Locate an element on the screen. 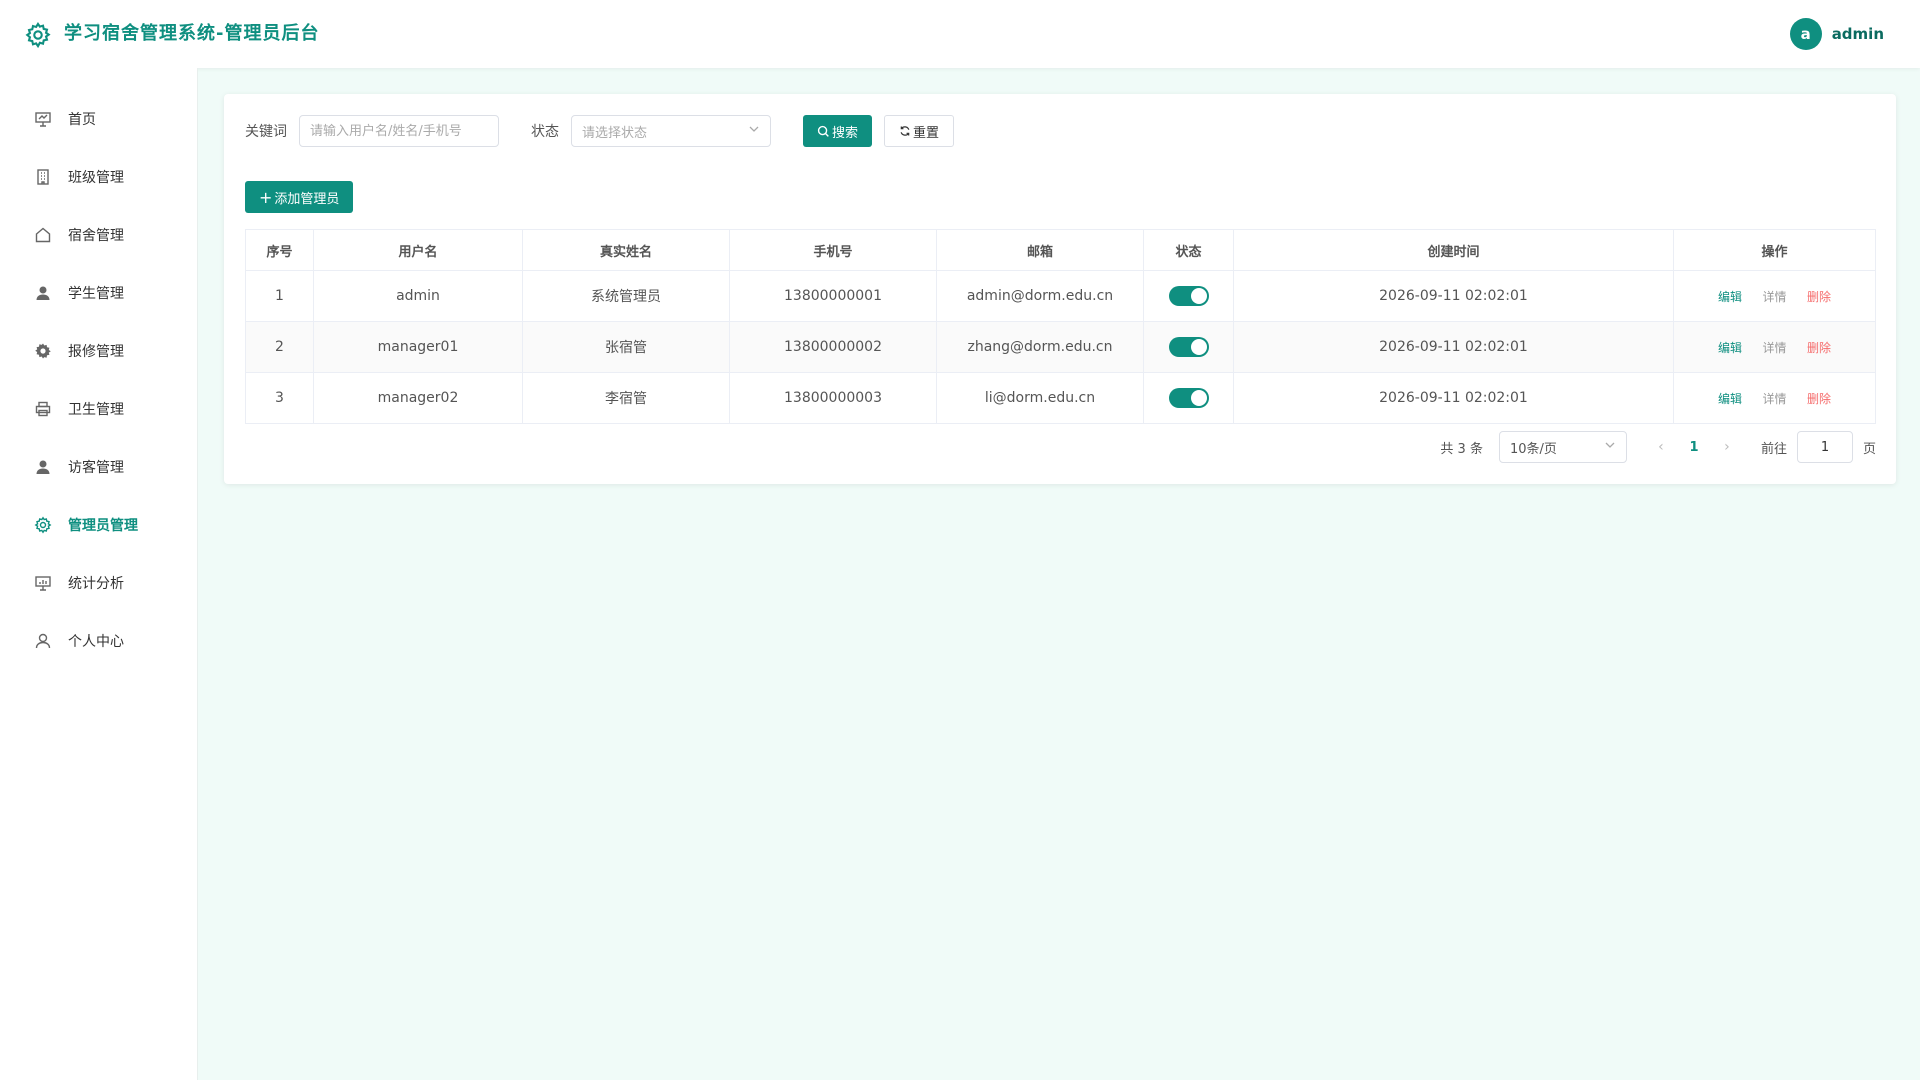 Image resolution: width=1920 pixels, height=1080 pixels. column-header: 真实姓名 is located at coordinates (626, 250).